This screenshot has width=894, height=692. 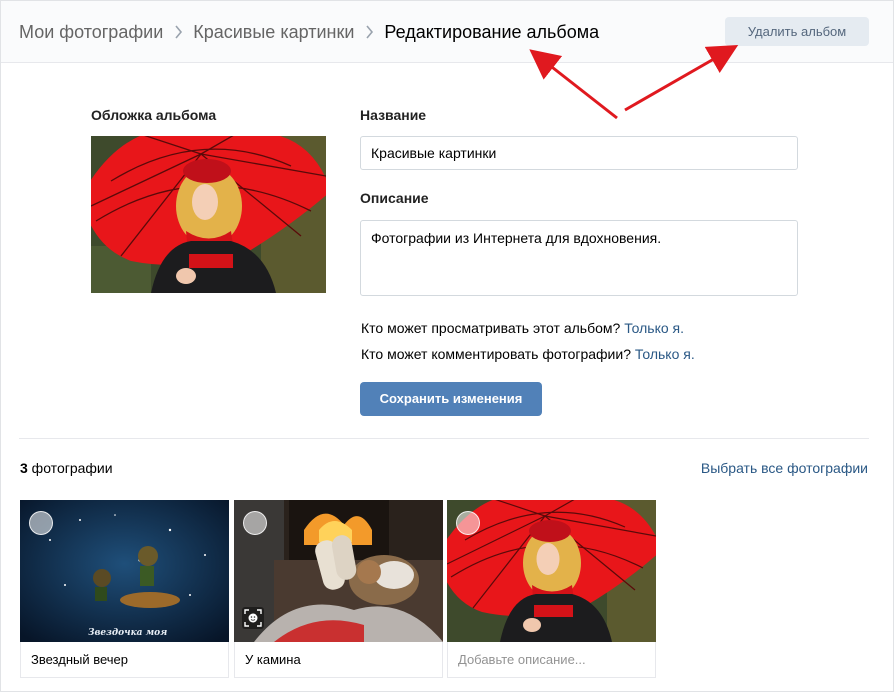 What do you see at coordinates (70, 468) in the screenshot?
I see `photo-count-label: фотографии` at bounding box center [70, 468].